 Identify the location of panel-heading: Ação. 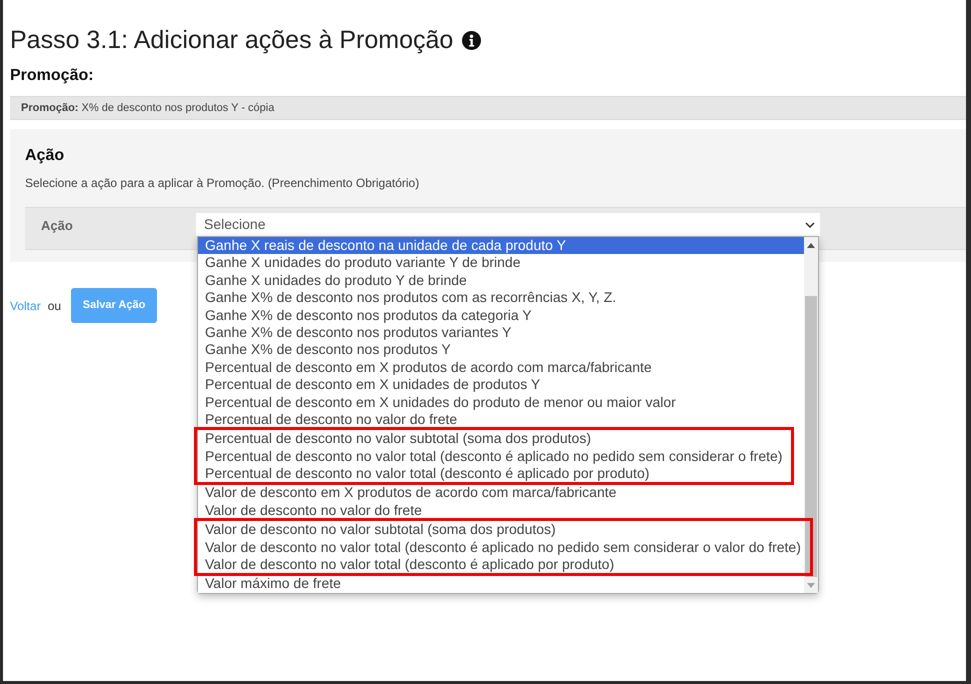
(44, 156).